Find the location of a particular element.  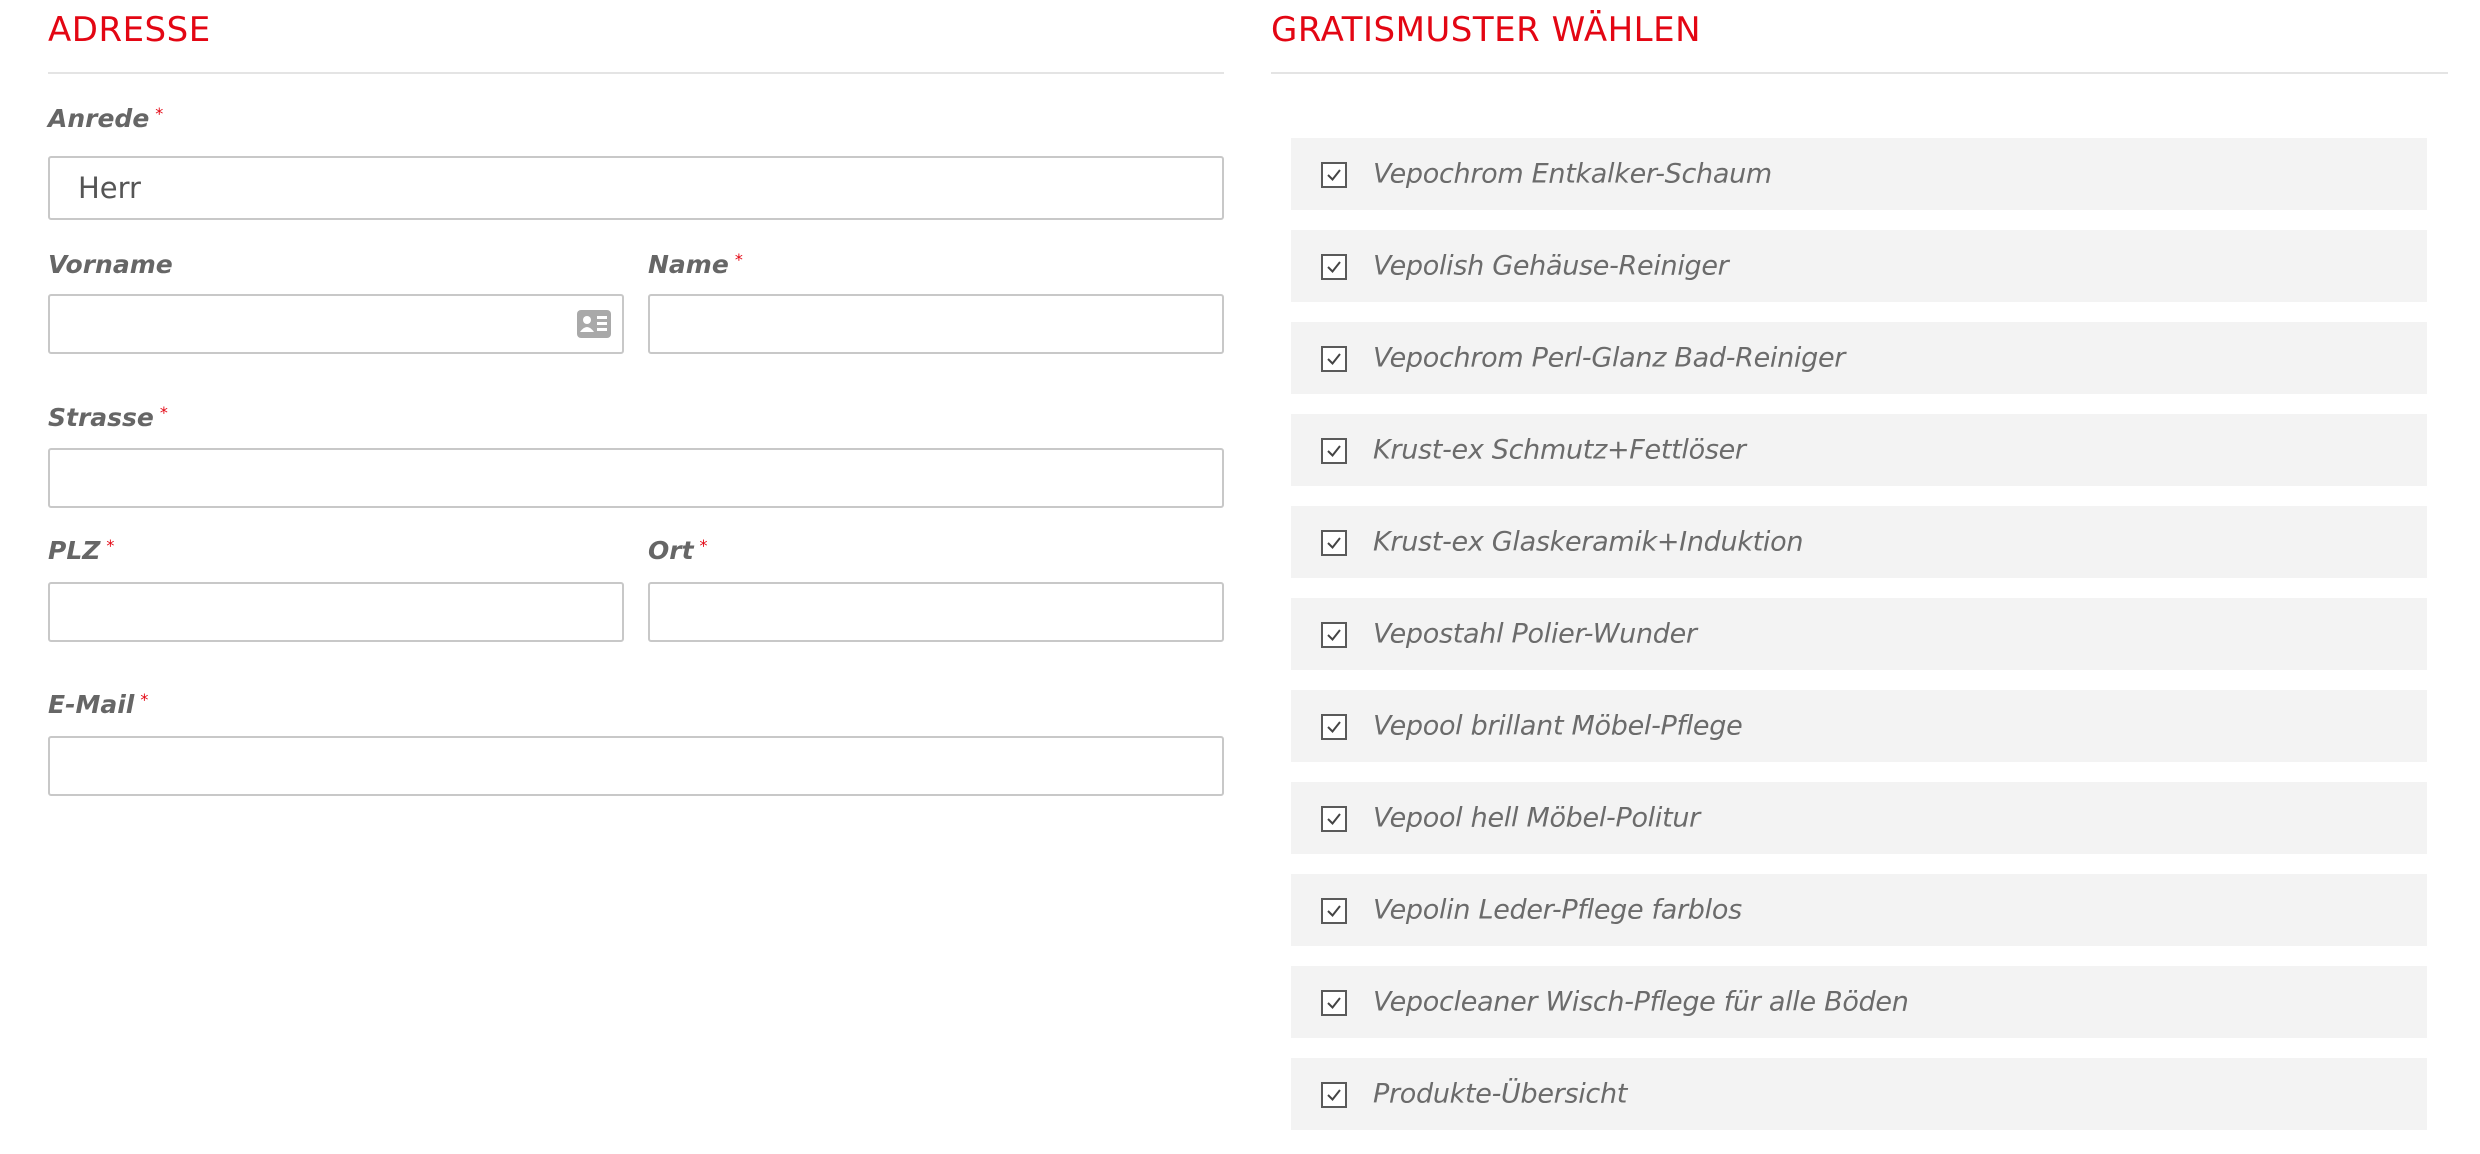

address-heading: ADRESSE is located at coordinates (129, 30).